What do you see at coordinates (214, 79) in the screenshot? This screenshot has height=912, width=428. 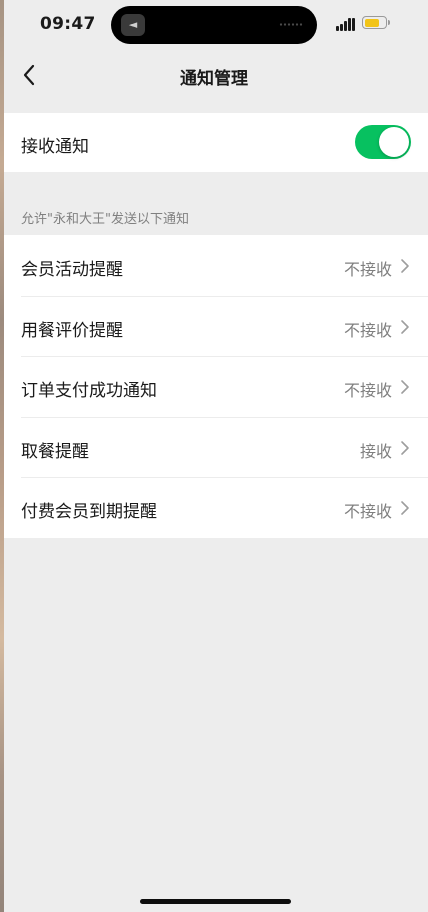 I see `page-title: 通知管理` at bounding box center [214, 79].